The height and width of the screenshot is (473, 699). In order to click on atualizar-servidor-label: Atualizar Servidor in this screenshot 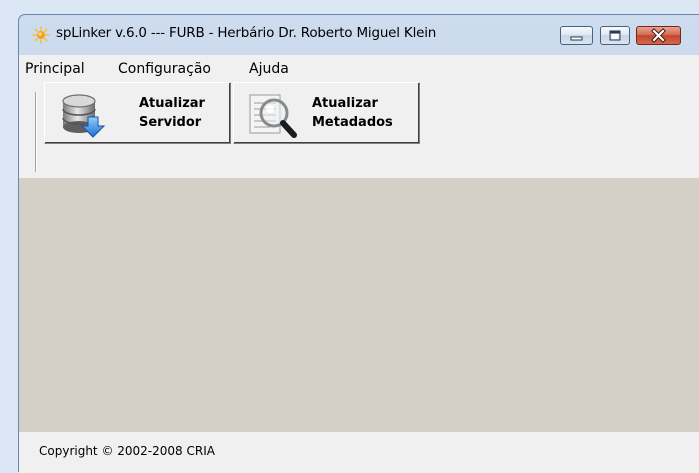, I will do `click(172, 113)`.